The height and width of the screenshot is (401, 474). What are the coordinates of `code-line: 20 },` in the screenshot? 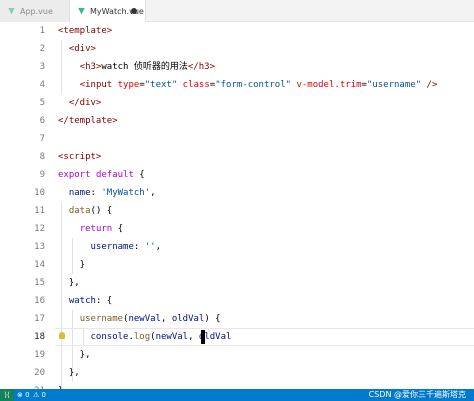 It's located at (237, 373).